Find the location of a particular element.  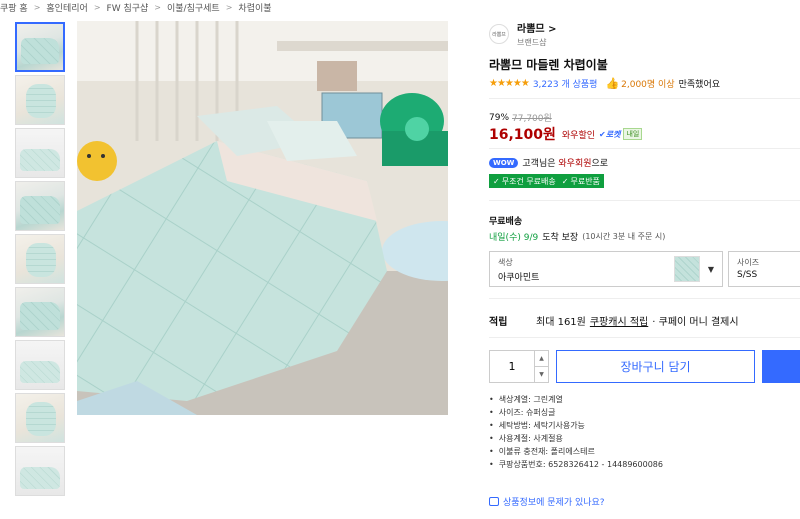

product-title: 라뽐므 마들렌 차렵이불 is located at coordinates (548, 65).